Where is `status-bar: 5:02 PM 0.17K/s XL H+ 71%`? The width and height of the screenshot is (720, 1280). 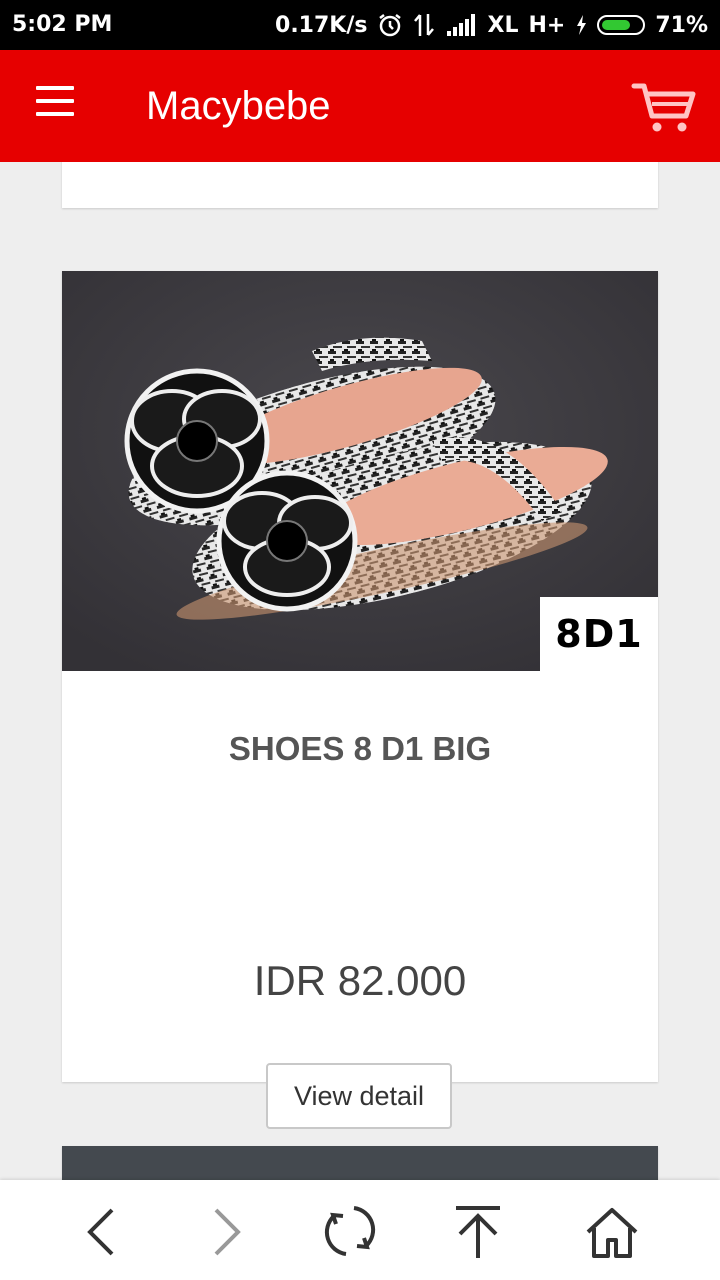 status-bar: 5:02 PM 0.17K/s XL H+ 71% is located at coordinates (360, 25).